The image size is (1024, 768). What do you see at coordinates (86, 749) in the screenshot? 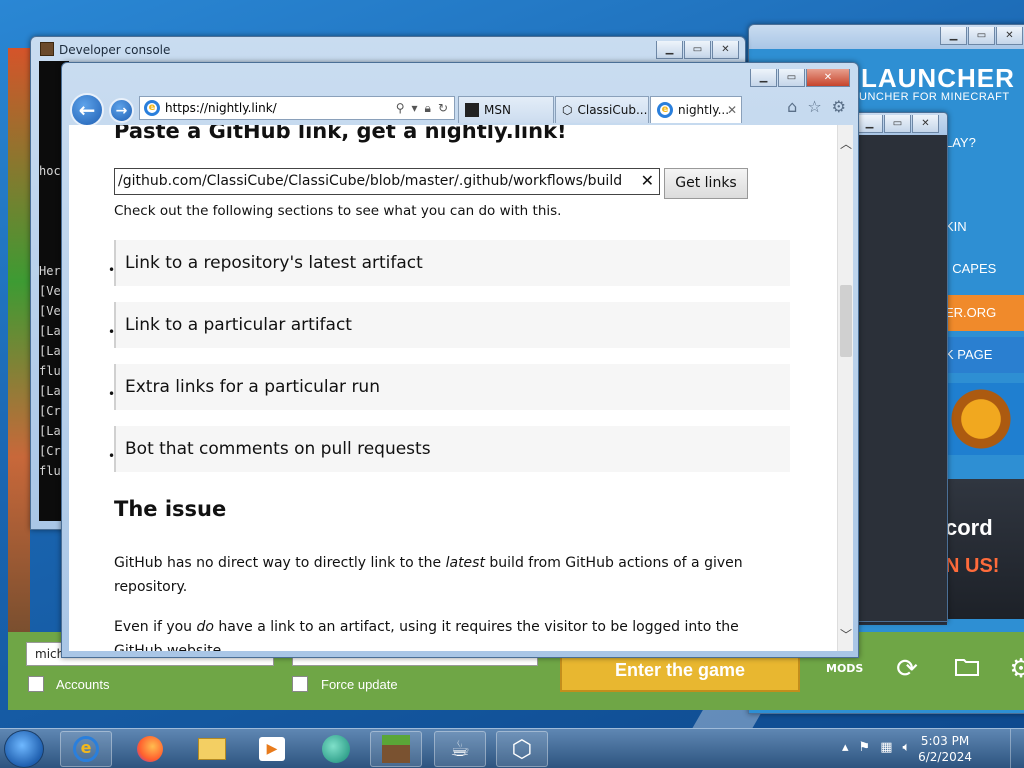
I see `taskbar-ie: e` at bounding box center [86, 749].